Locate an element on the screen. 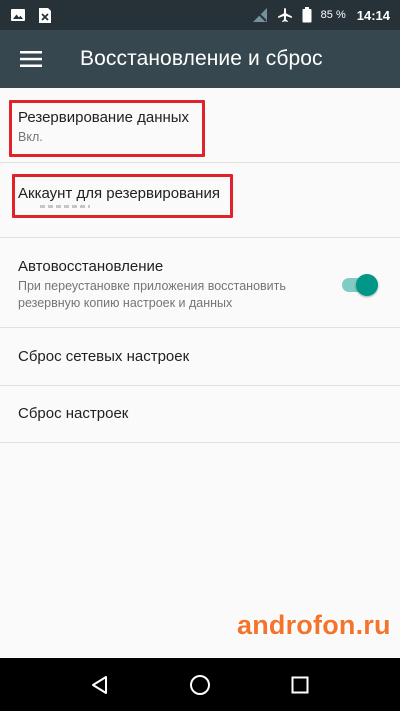 Image resolution: width=400 pixels, height=711 pixels. image-icon is located at coordinates (18, 15).